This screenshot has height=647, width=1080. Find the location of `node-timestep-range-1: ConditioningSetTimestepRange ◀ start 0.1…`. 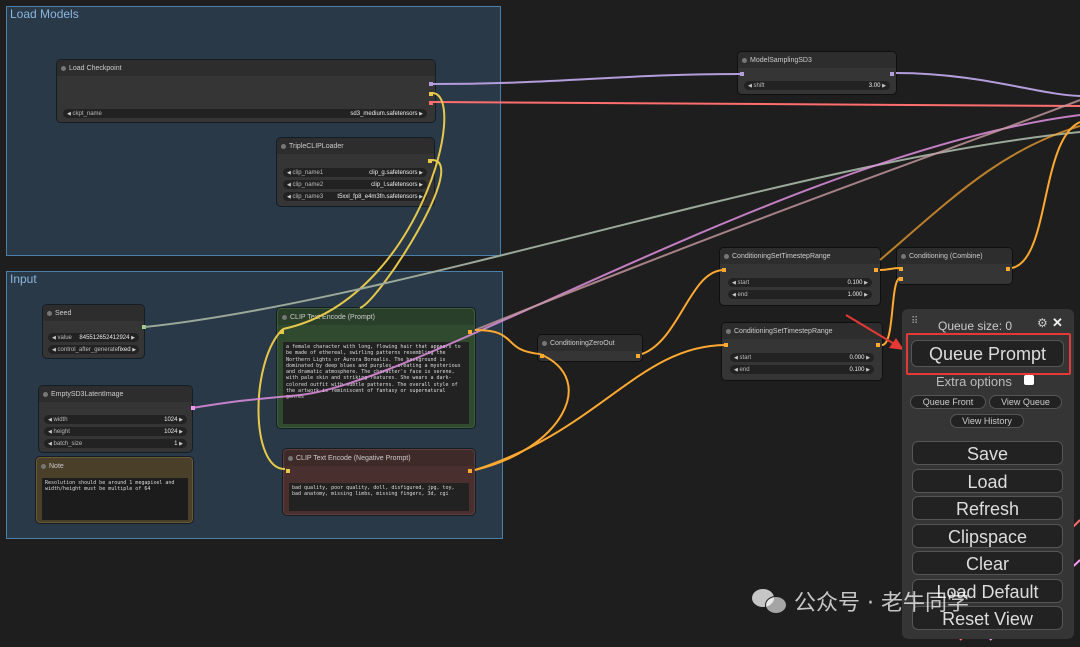

node-timestep-range-1: ConditioningSetTimestepRange ◀ start 0.1… is located at coordinates (800, 276).